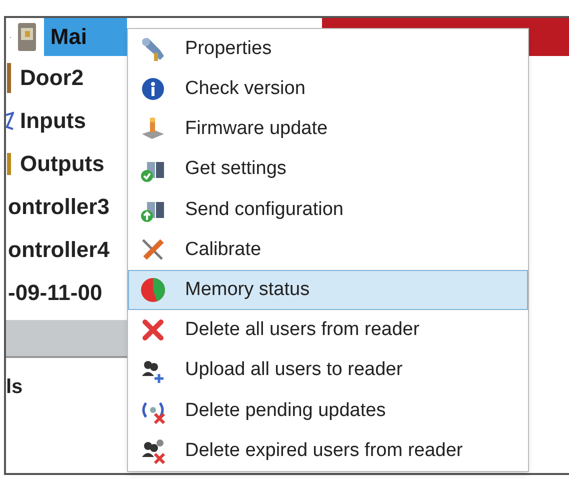 This screenshot has width=569, height=479. Describe the element at coordinates (153, 290) in the screenshot. I see `pie-icon` at that location.